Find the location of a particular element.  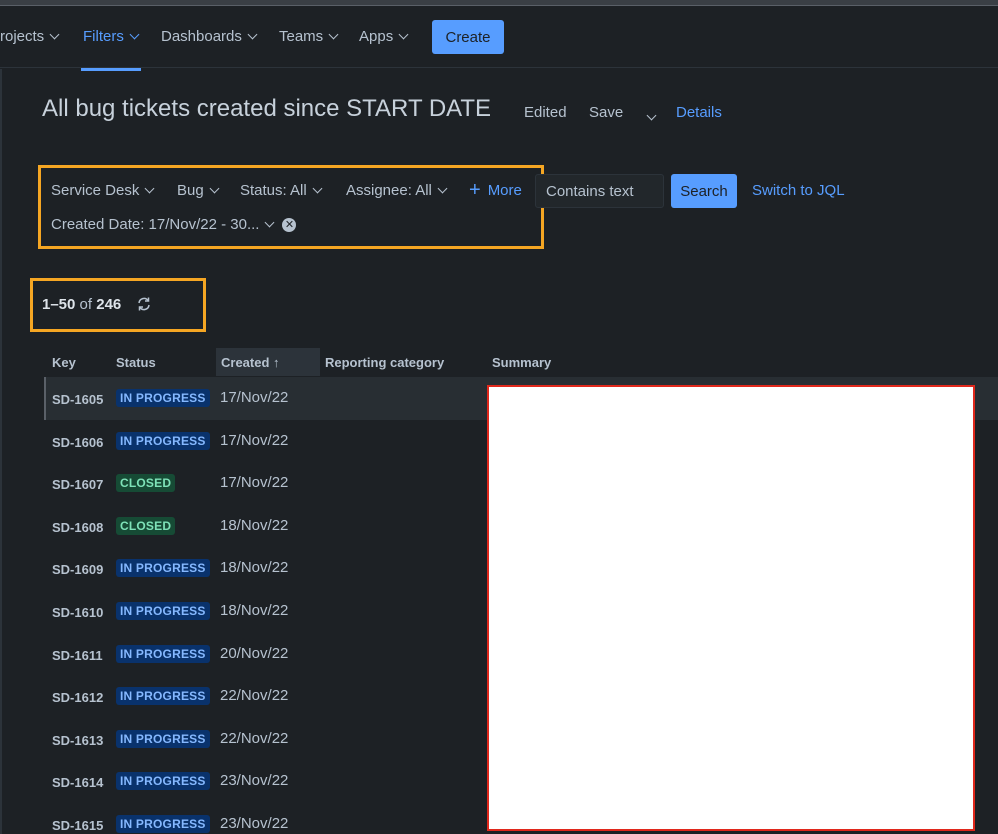

more-filters-button: + More is located at coordinates (495, 190).